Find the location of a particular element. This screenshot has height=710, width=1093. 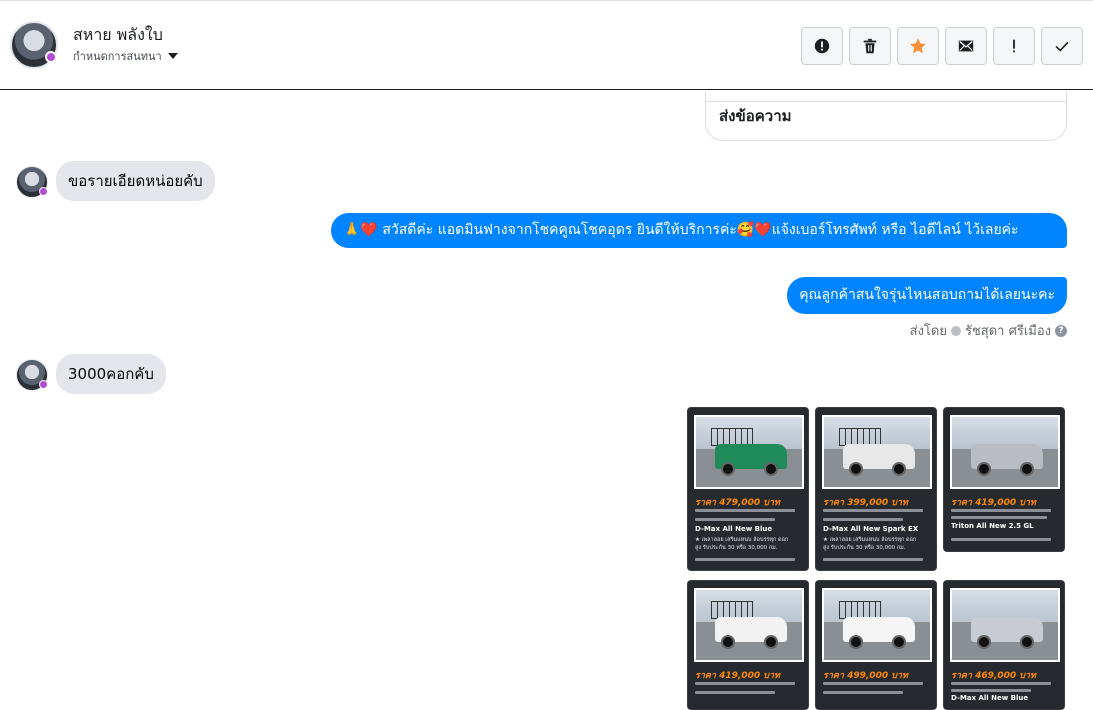

car-price: ราคา 479,000 บาท is located at coordinates (737, 503).